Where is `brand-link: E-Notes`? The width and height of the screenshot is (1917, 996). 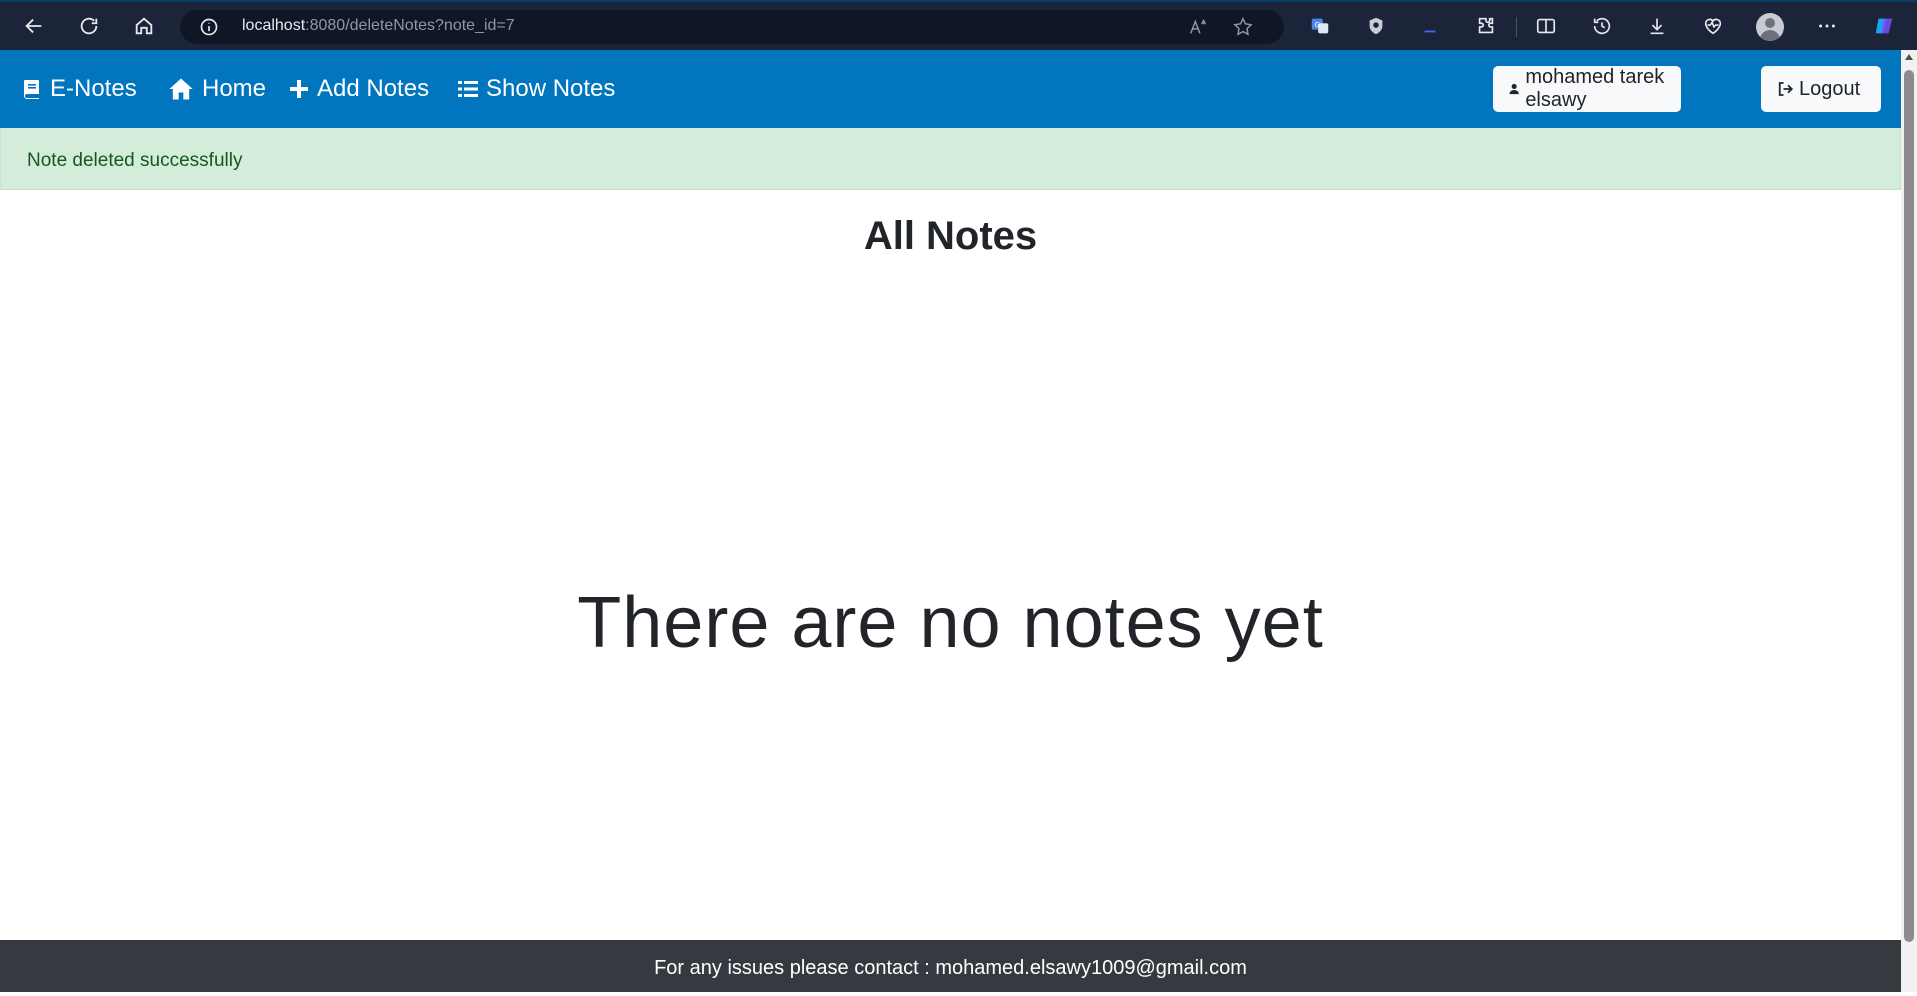
brand-link: E-Notes is located at coordinates (78, 89).